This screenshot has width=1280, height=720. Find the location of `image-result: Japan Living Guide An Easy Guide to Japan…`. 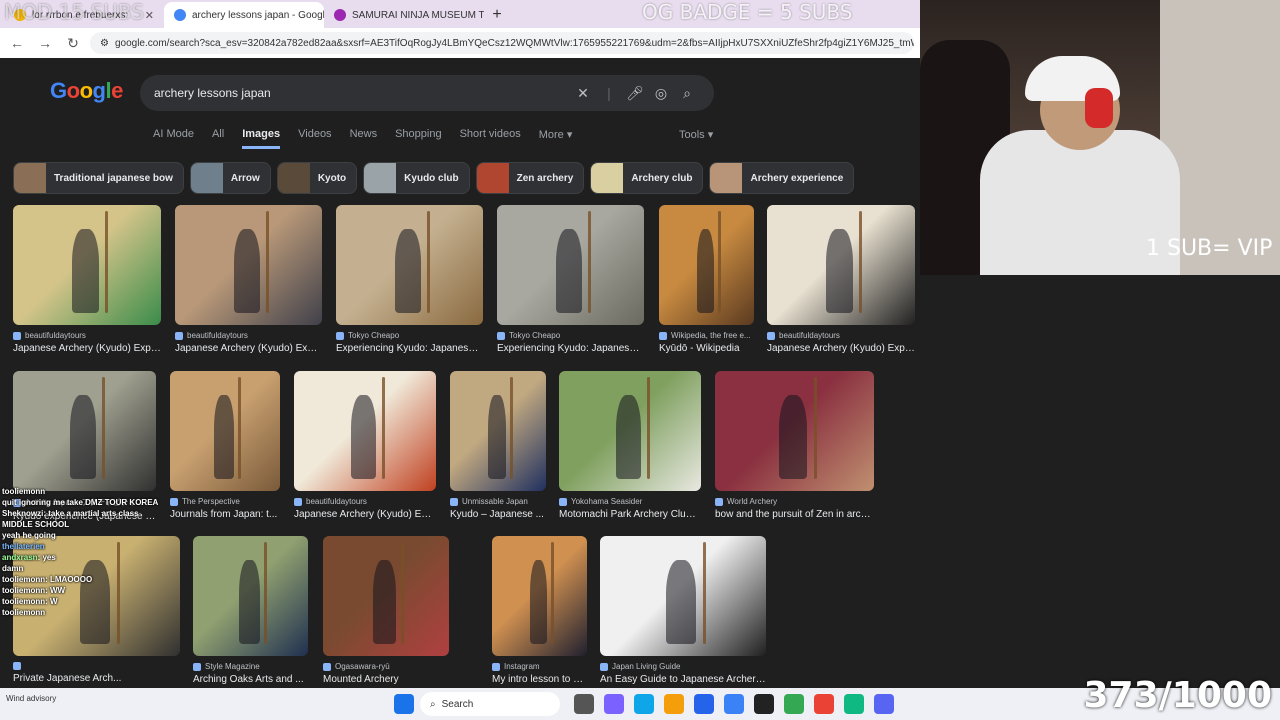

image-result: Japan Living Guide An Easy Guide to Japan… is located at coordinates (683, 610).